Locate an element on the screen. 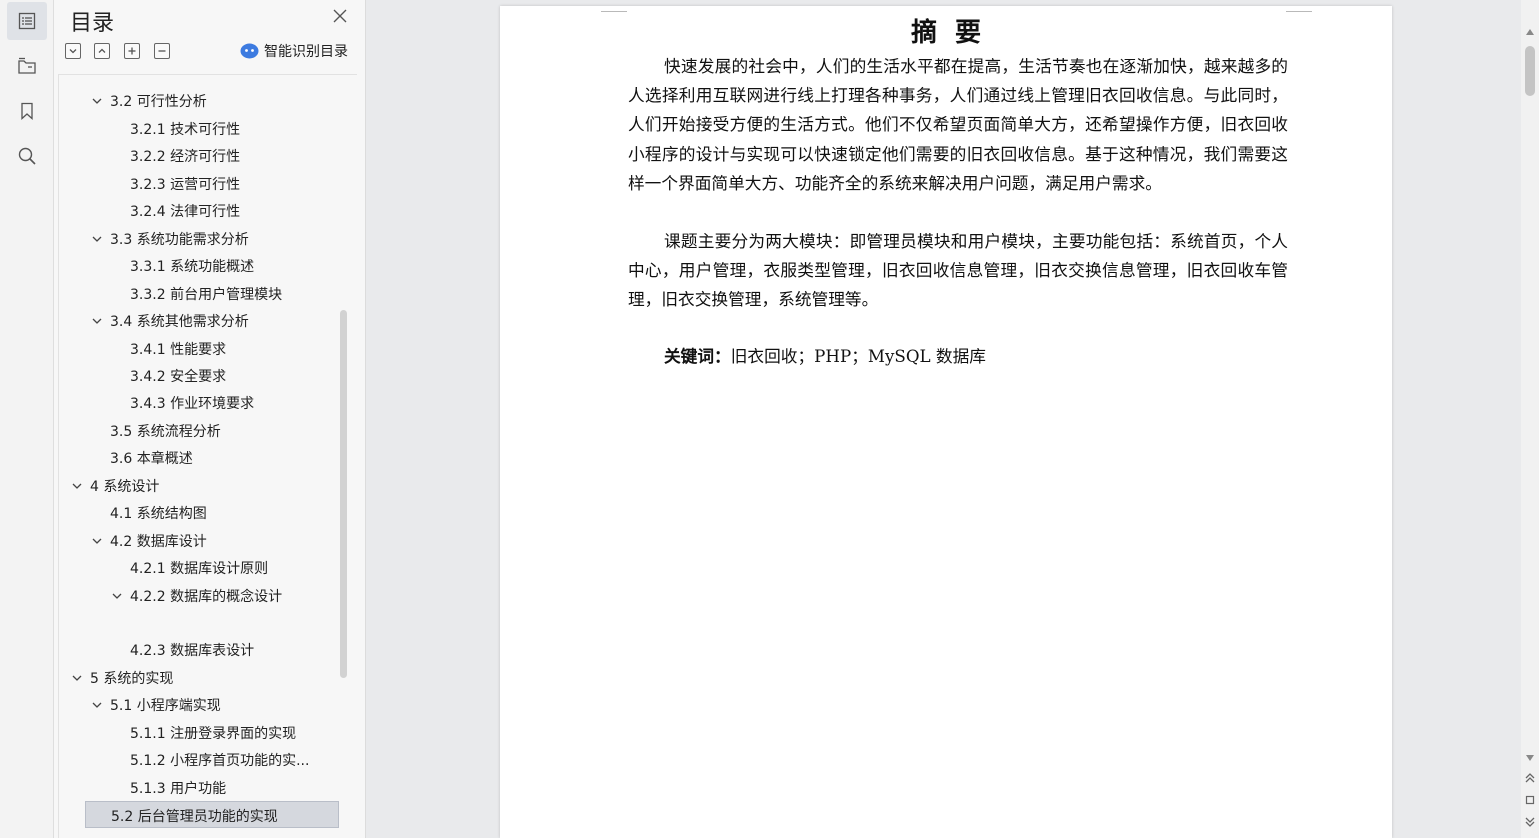  keywords-value: 旧衣回收；PHP；MySQL 数据库 is located at coordinates (858, 356).